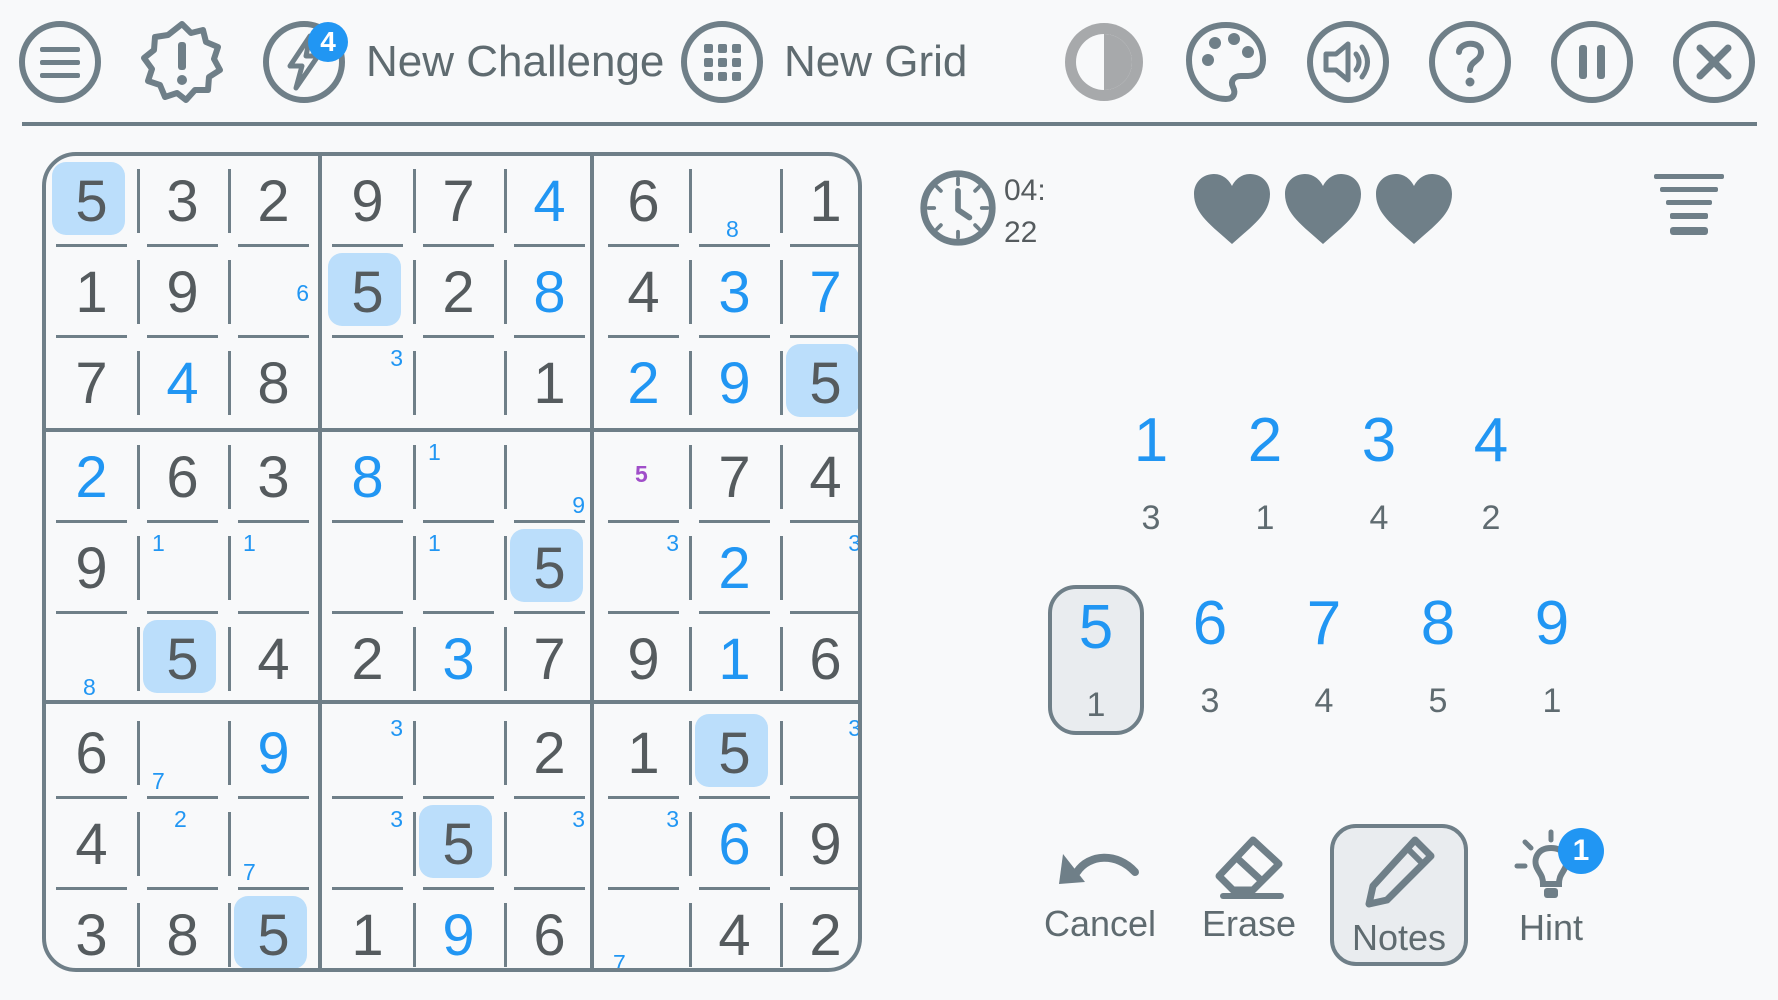  What do you see at coordinates (1438, 660) in the screenshot?
I see `number-key-8: 85` at bounding box center [1438, 660].